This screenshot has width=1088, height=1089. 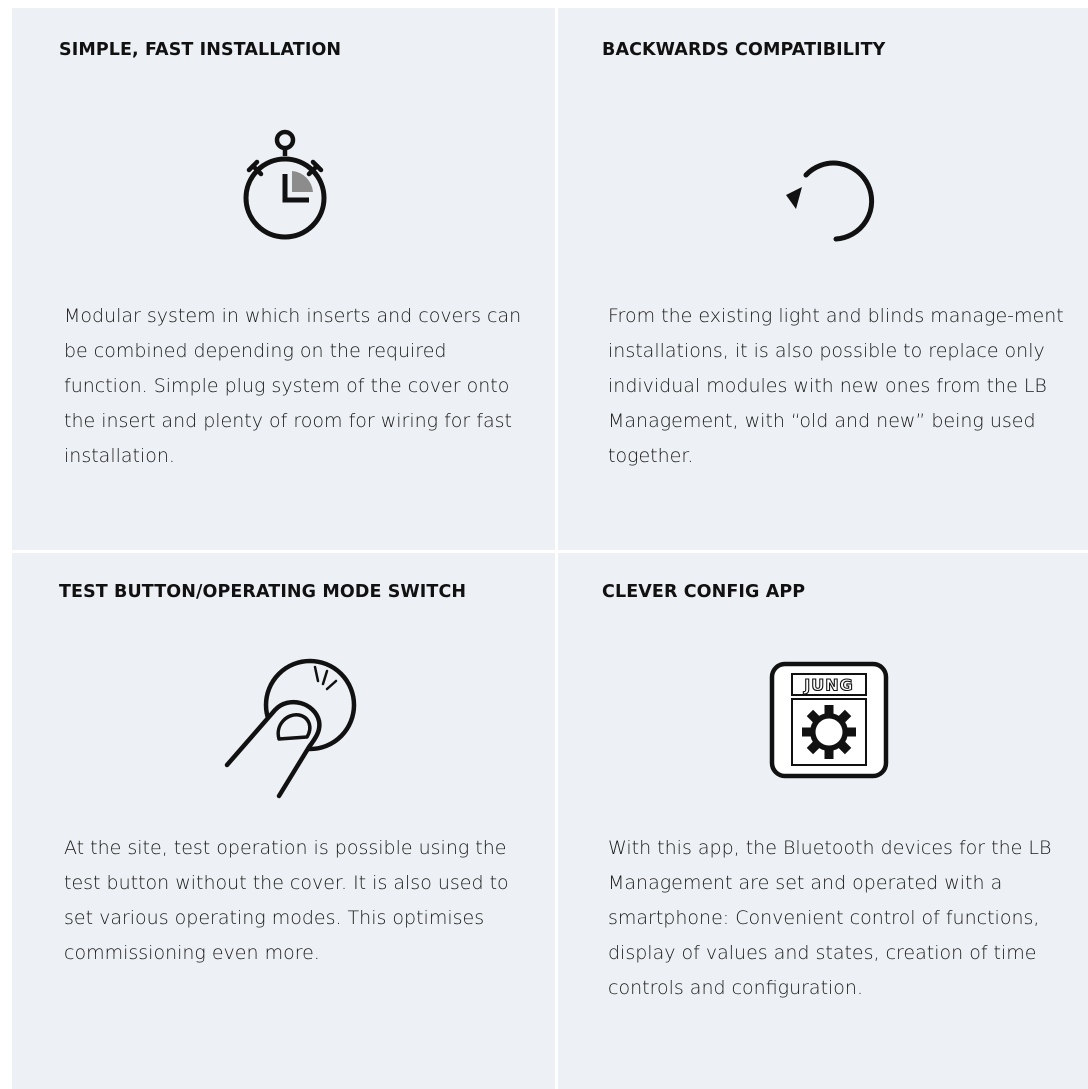 What do you see at coordinates (290, 728) in the screenshot?
I see `finger-press-button-icon` at bounding box center [290, 728].